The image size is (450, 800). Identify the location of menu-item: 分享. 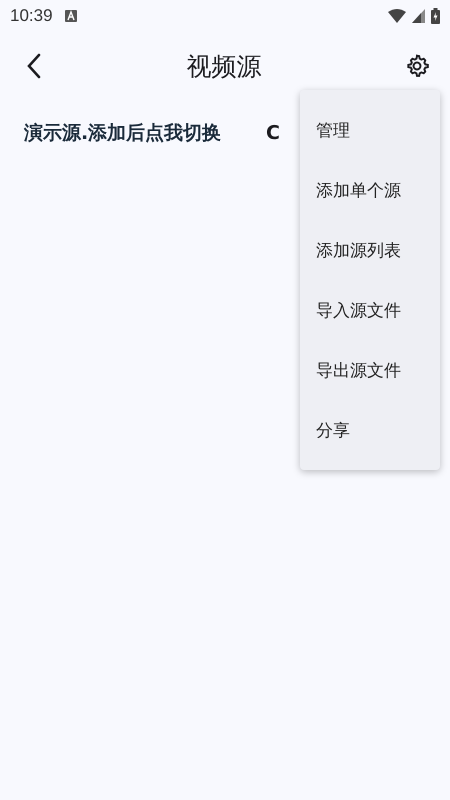
(370, 430).